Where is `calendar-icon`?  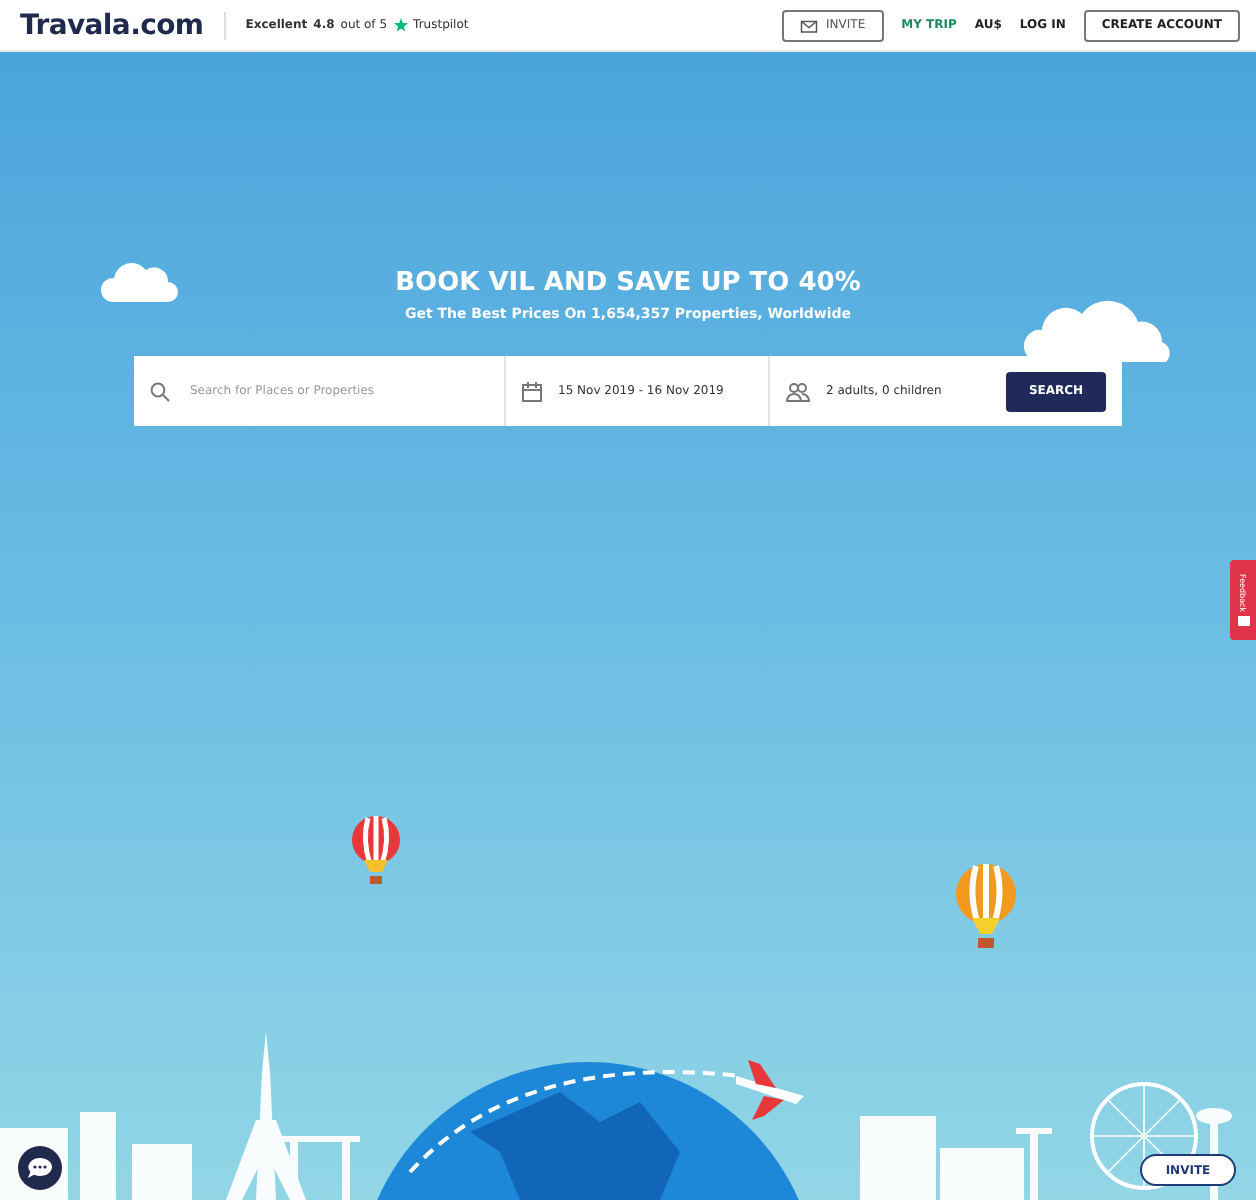
calendar-icon is located at coordinates (532, 391).